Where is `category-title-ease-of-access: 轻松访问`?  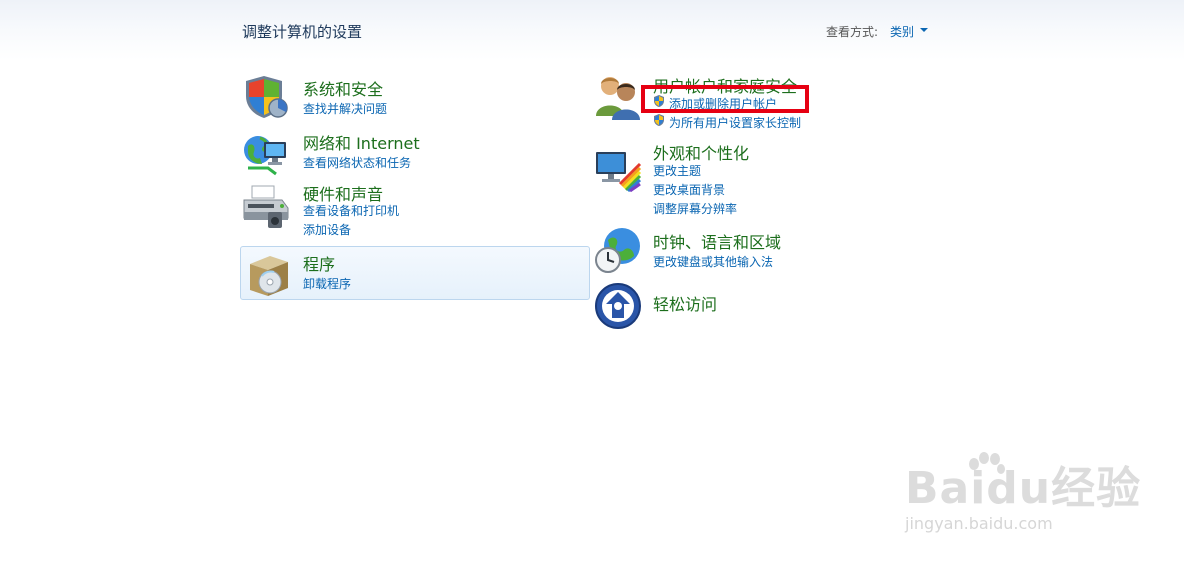 category-title-ease-of-access: 轻松访问 is located at coordinates (685, 303).